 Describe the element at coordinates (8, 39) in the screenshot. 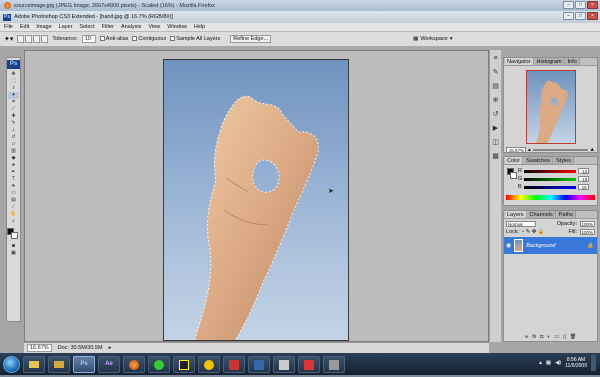

I see `magic-wand-preset-icon: ✦▾` at that location.